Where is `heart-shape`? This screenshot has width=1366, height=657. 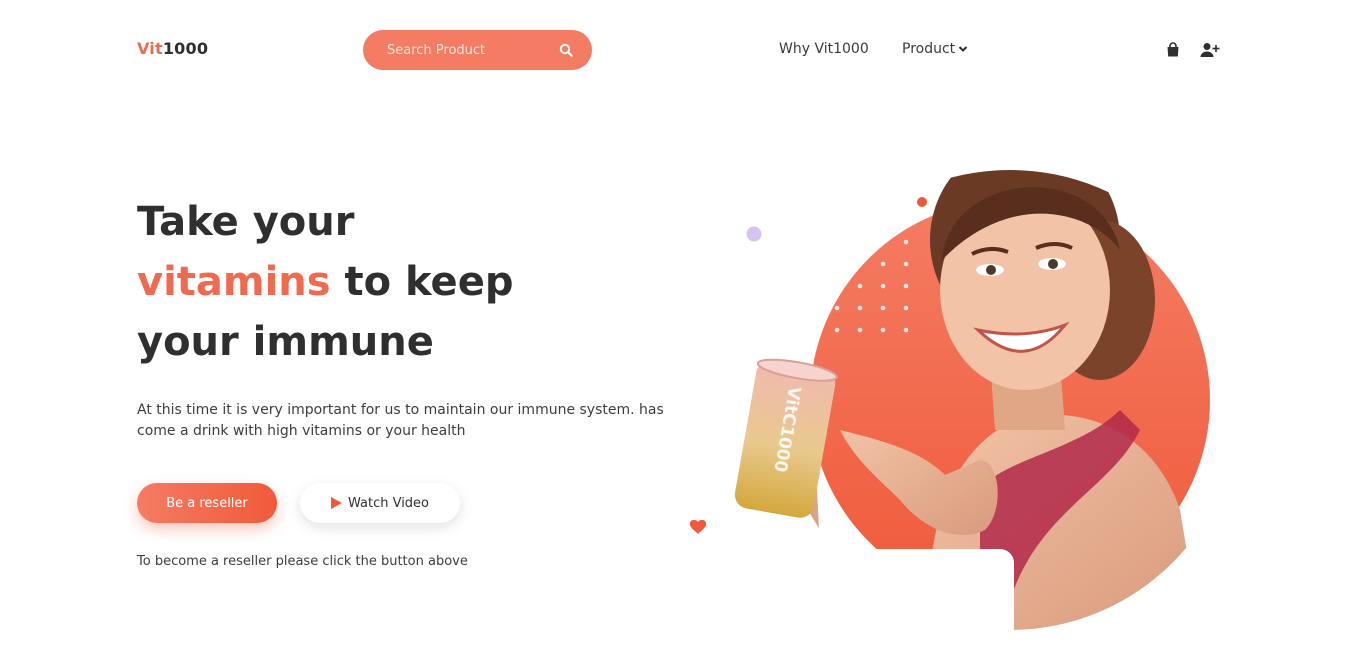 heart-shape is located at coordinates (698, 526).